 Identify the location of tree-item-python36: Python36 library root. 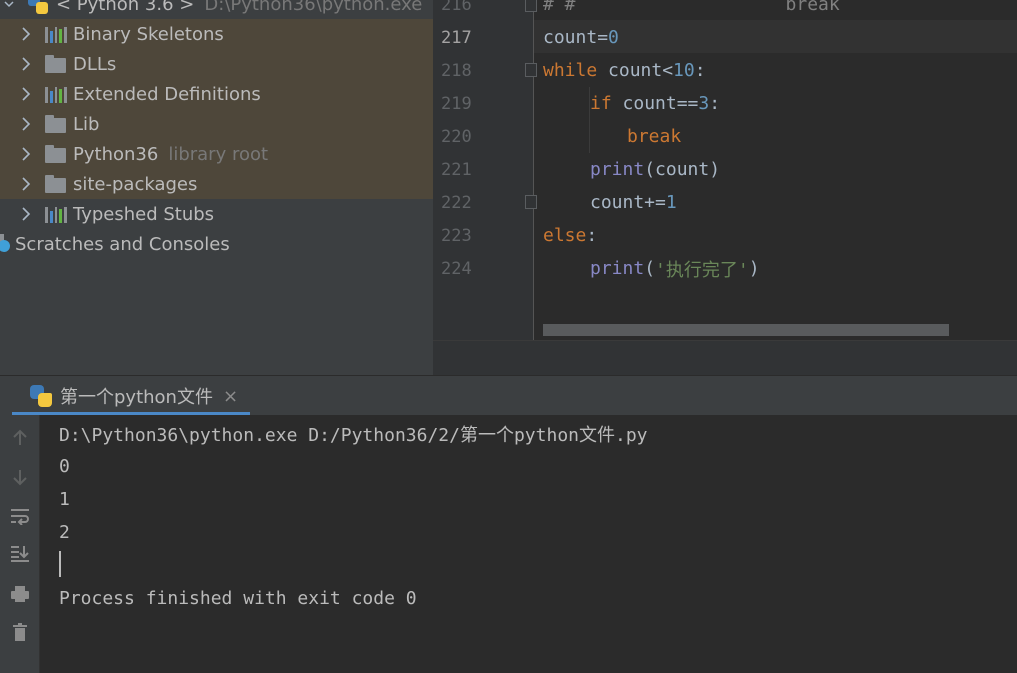
(216, 154).